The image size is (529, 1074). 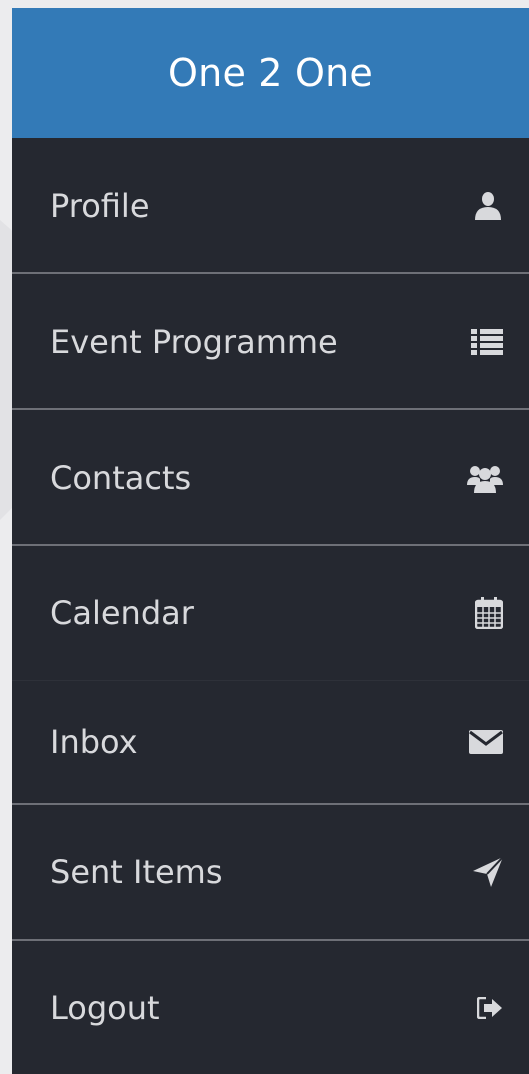 What do you see at coordinates (194, 341) in the screenshot?
I see `menu-item-label: Event Programme` at bounding box center [194, 341].